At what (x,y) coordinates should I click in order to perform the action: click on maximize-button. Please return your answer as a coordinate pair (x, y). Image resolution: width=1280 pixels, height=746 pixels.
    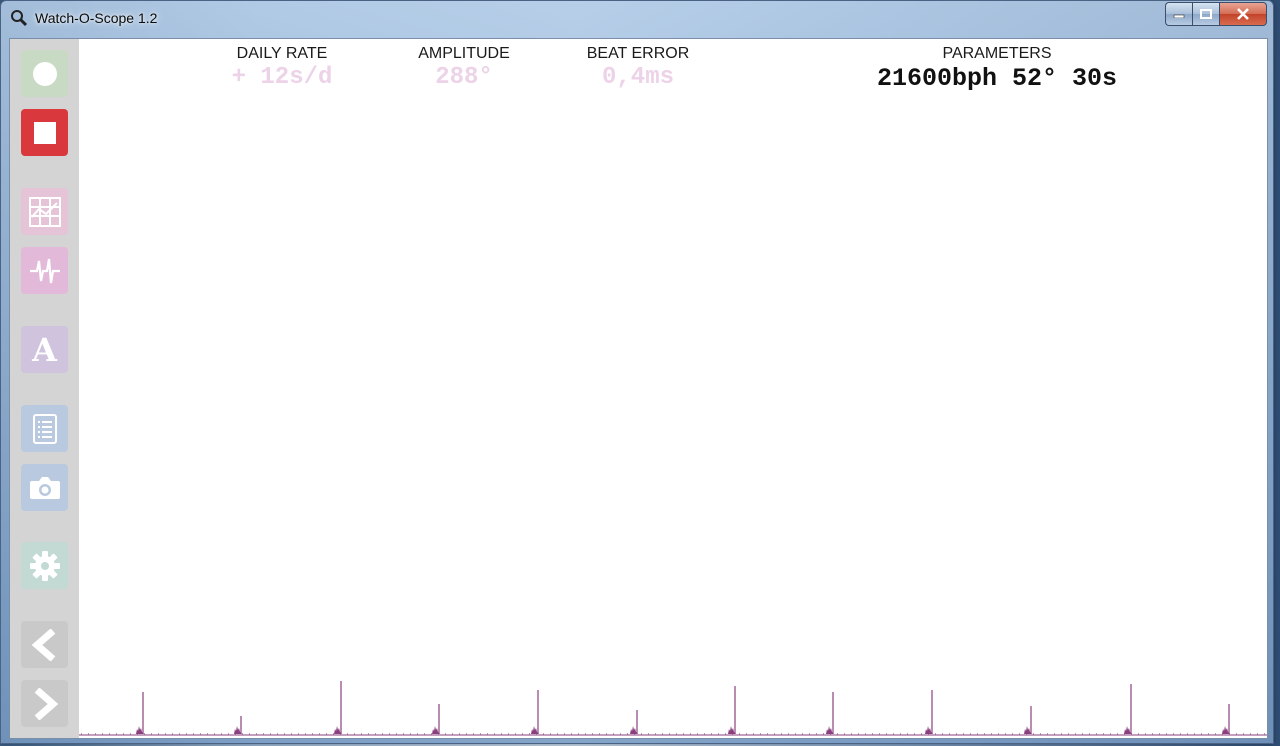
    Looking at the image, I should click on (1205, 14).